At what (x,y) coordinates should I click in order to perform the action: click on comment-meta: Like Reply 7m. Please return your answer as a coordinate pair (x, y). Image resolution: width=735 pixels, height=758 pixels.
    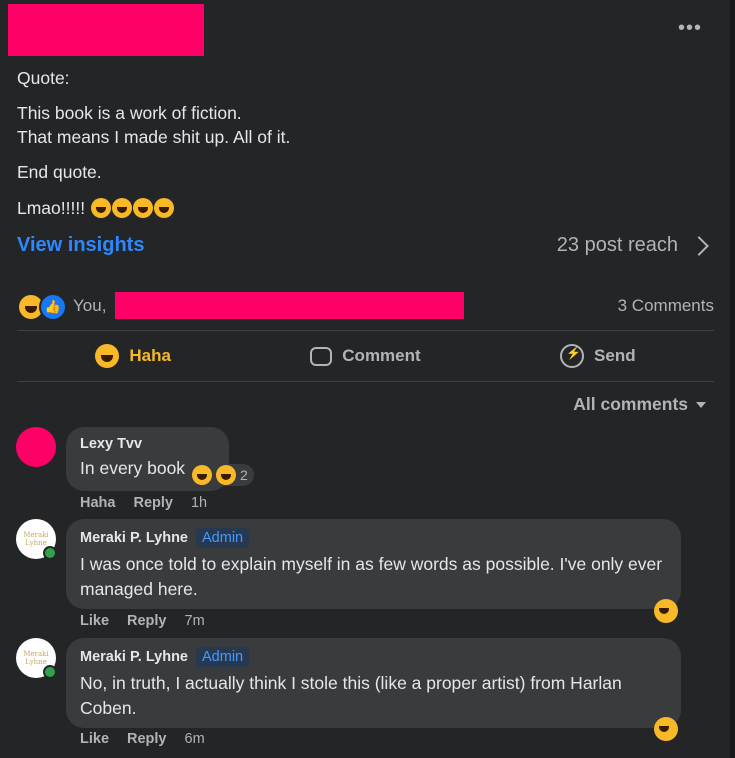
    Looking at the image, I should click on (142, 621).